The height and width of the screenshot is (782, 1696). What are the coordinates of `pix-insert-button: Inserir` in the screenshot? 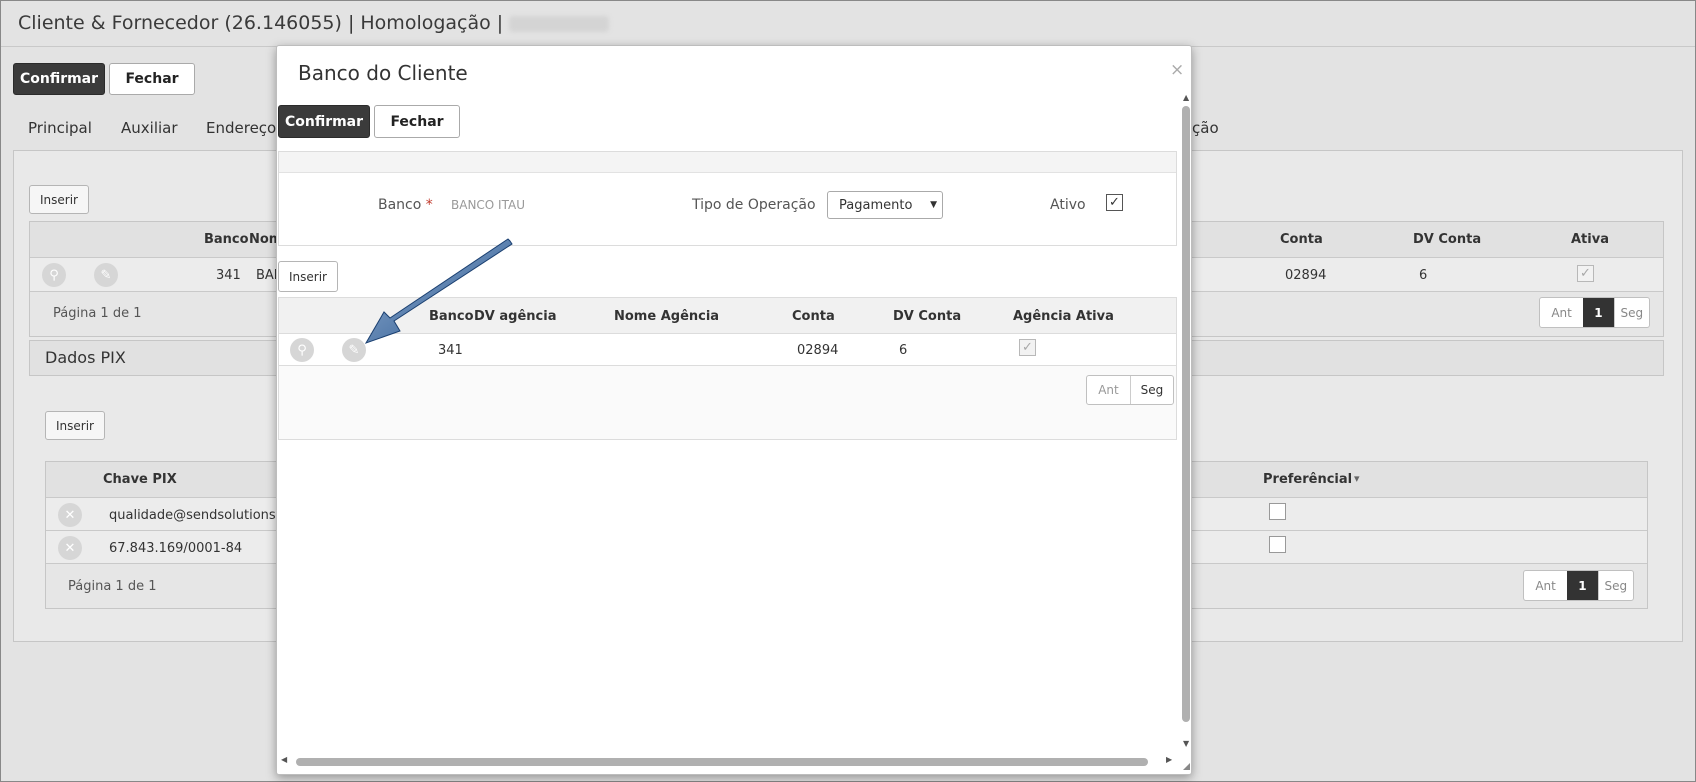 It's located at (75, 425).